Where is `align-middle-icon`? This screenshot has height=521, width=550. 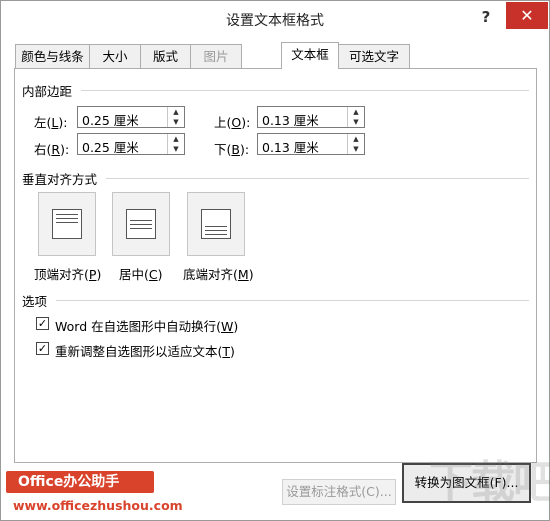
align-middle-icon is located at coordinates (141, 224).